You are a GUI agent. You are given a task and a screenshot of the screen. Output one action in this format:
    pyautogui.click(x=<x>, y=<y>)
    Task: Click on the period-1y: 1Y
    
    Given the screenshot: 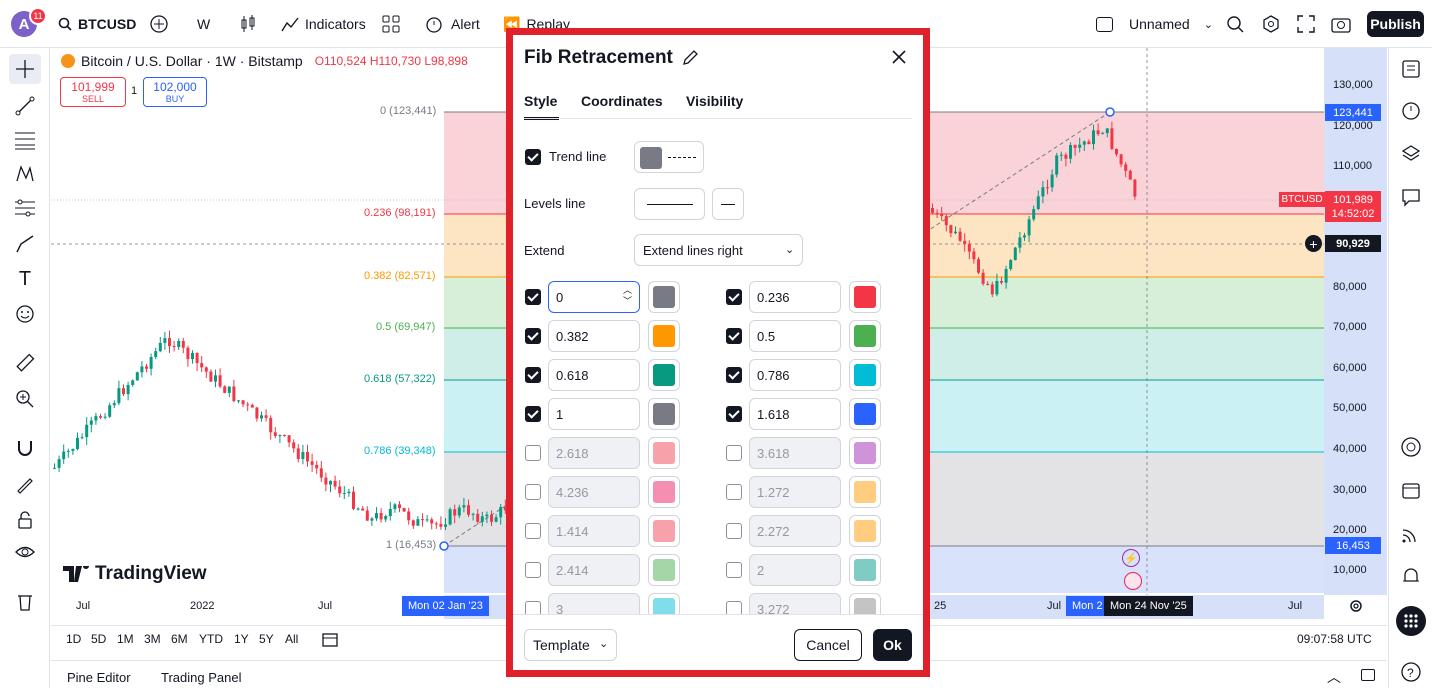 What is the action you would take?
    pyautogui.click(x=241, y=639)
    